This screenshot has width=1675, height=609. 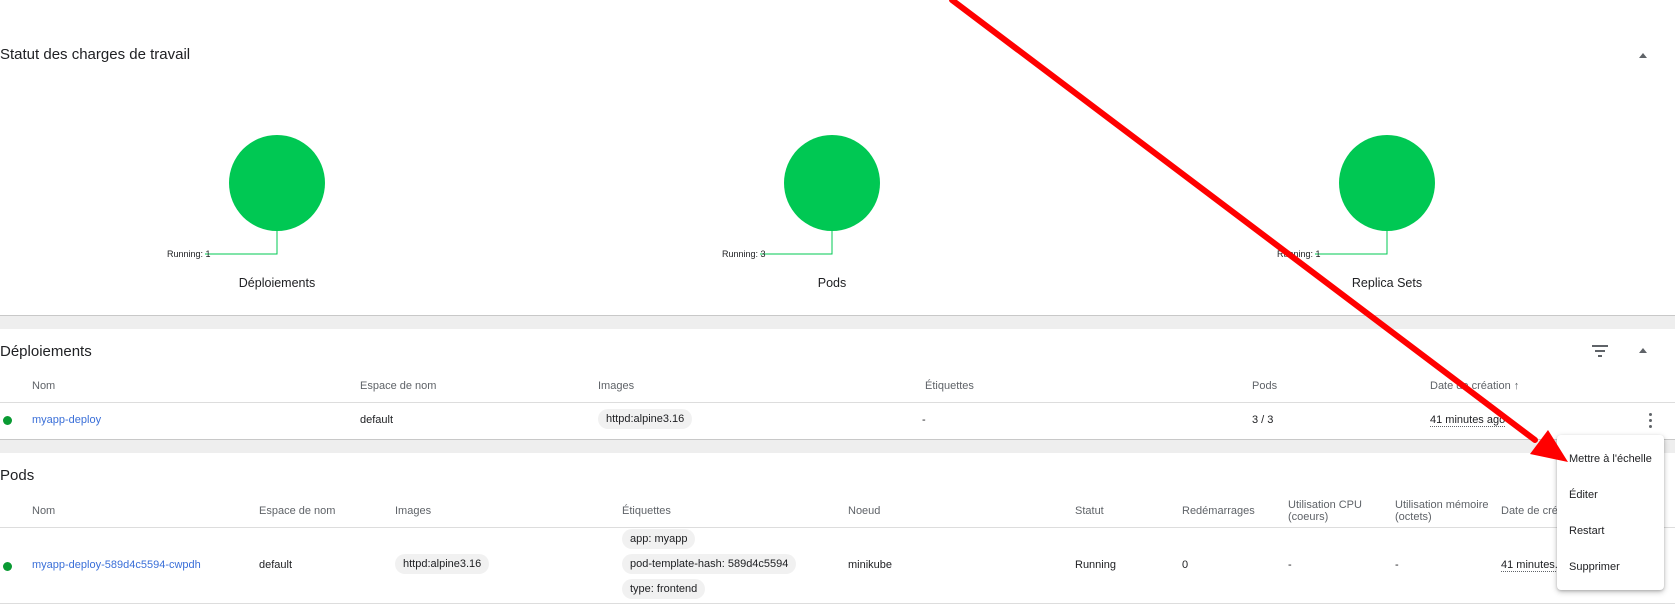 I want to click on col-labels: Étiquettes, so click(x=949, y=386).